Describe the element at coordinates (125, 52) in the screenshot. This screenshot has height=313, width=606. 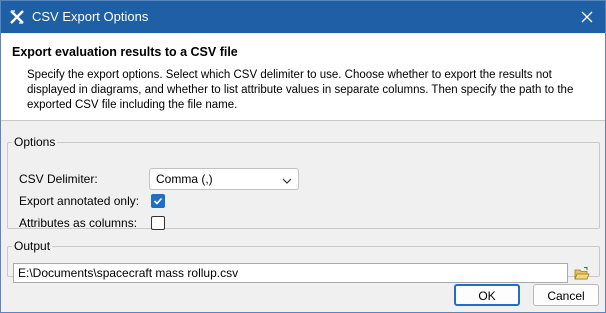
I see `header-title: Export evaluation results to a CSV file` at that location.